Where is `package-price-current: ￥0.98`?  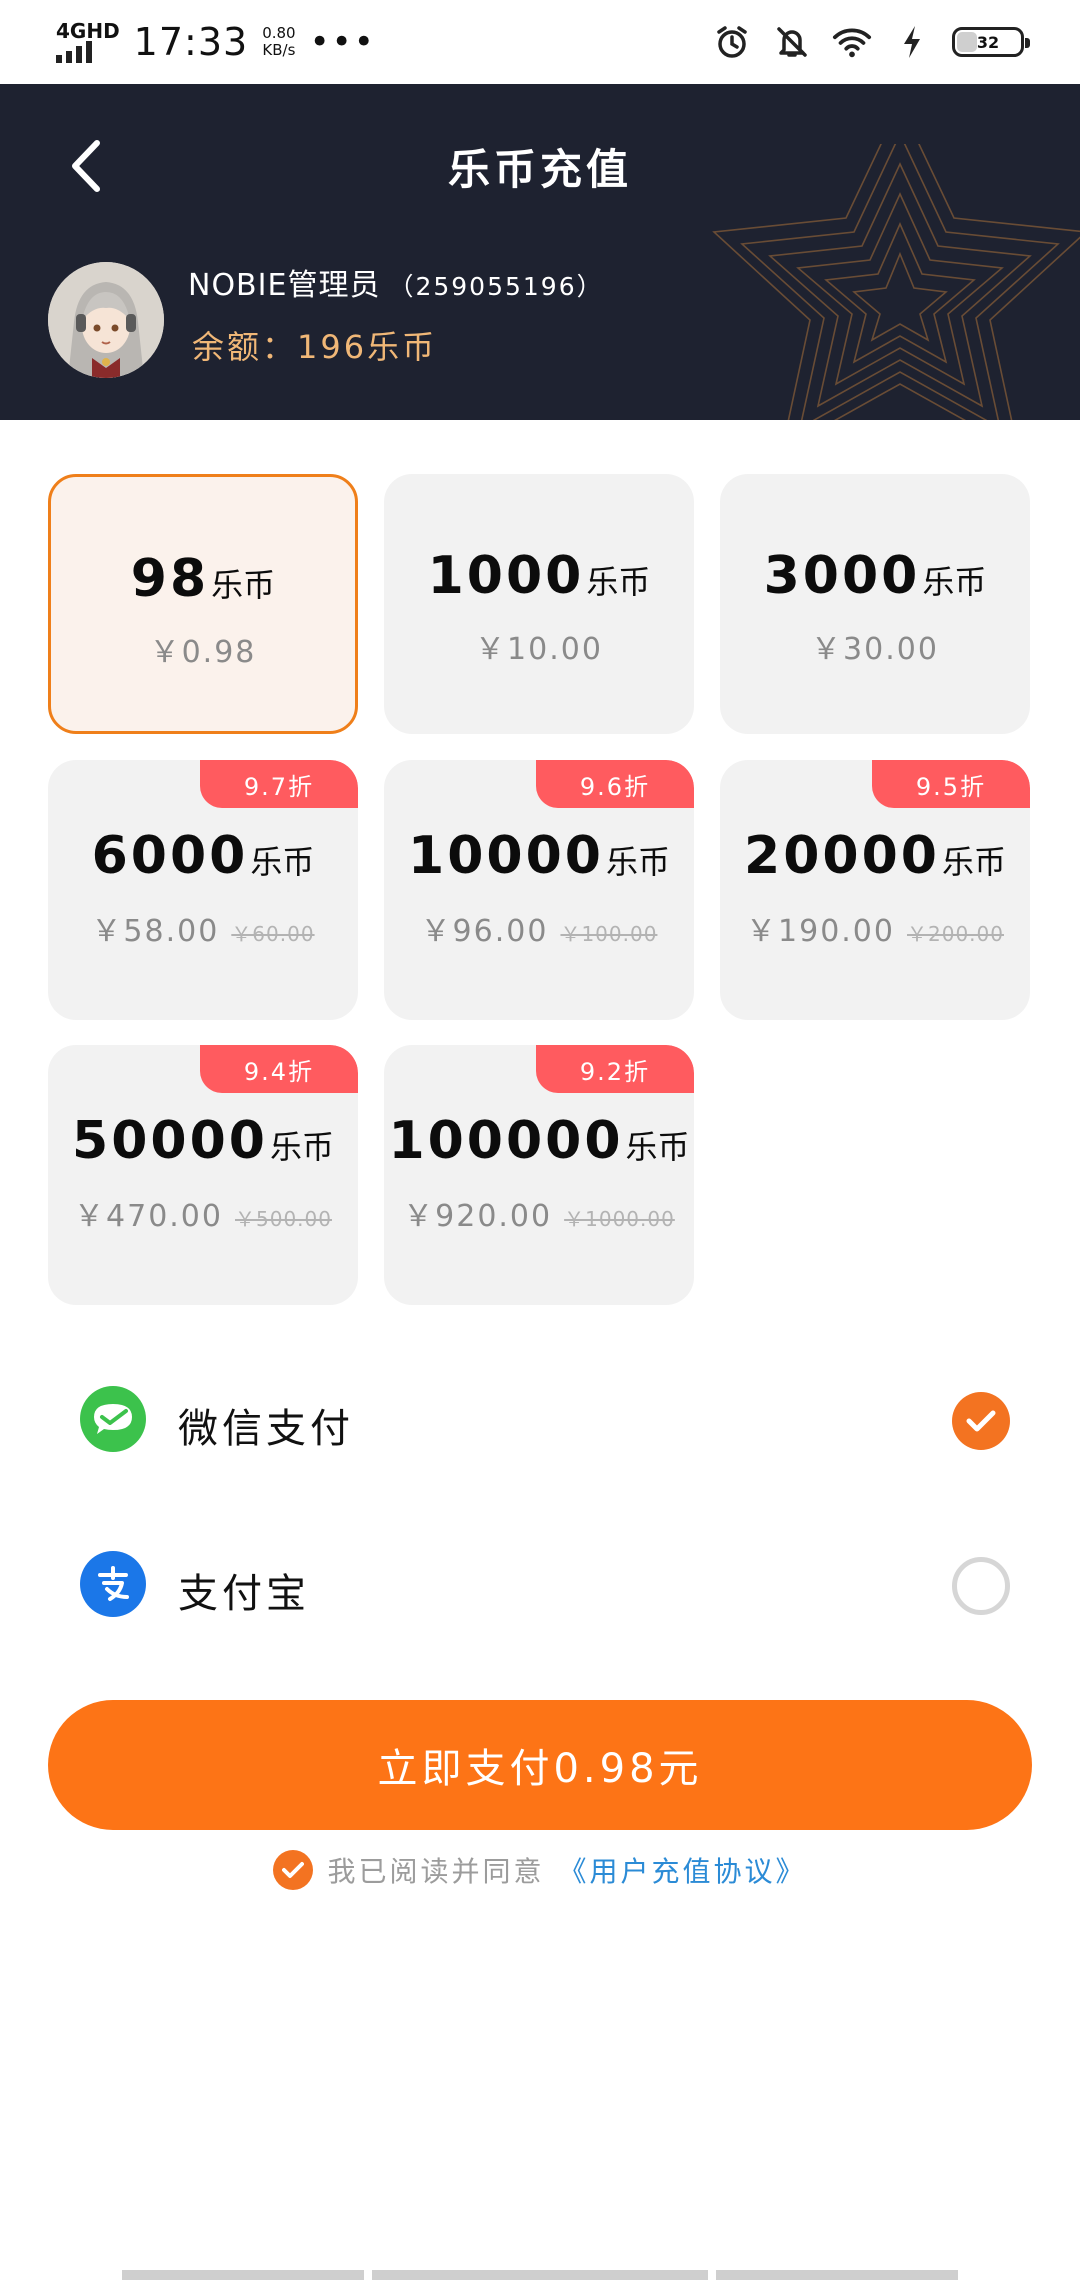
package-price-current: ￥0.98 is located at coordinates (203, 652).